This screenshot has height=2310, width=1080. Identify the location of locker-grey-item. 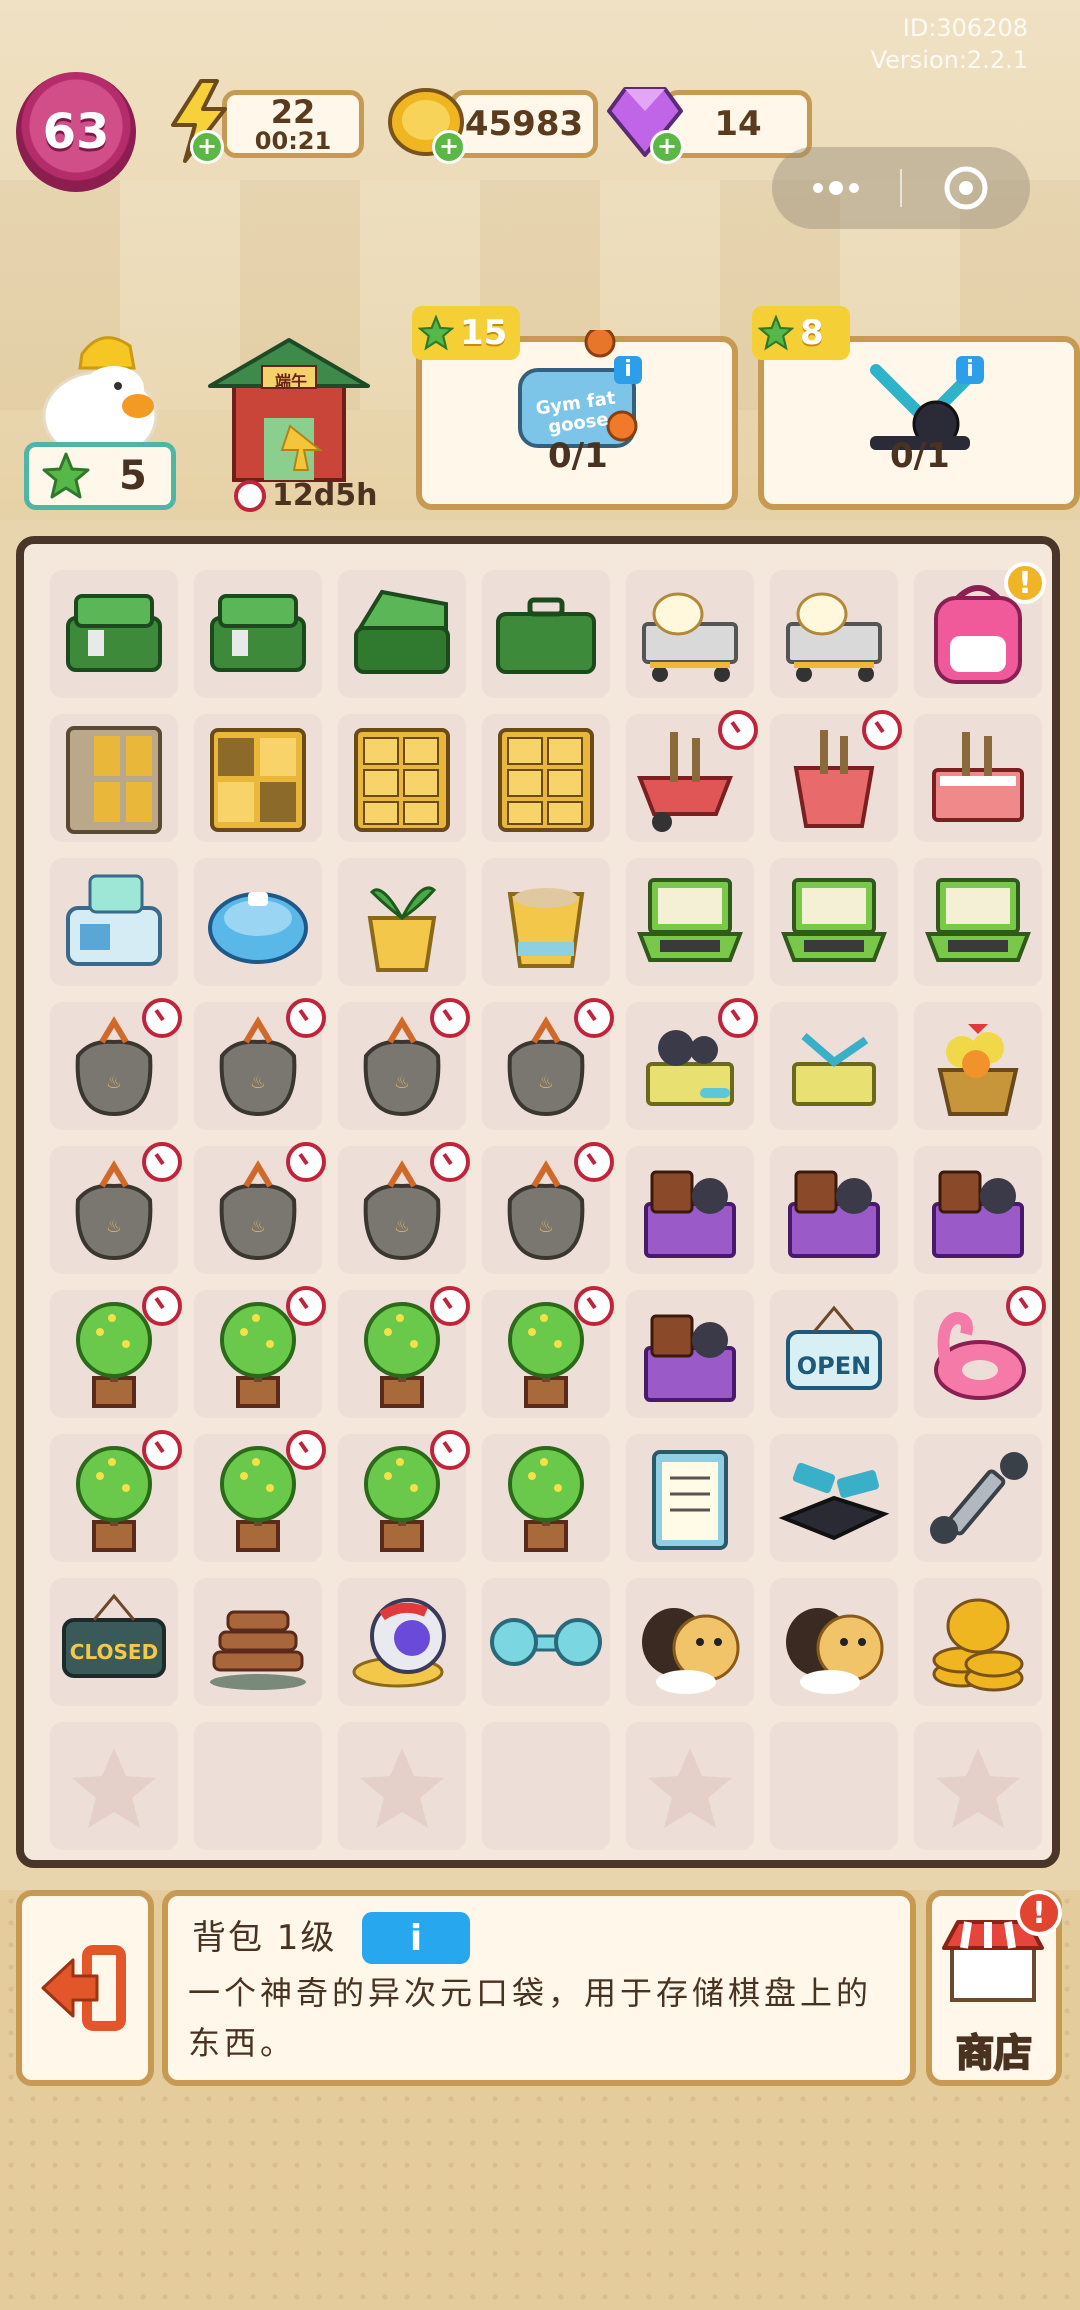
(114, 778).